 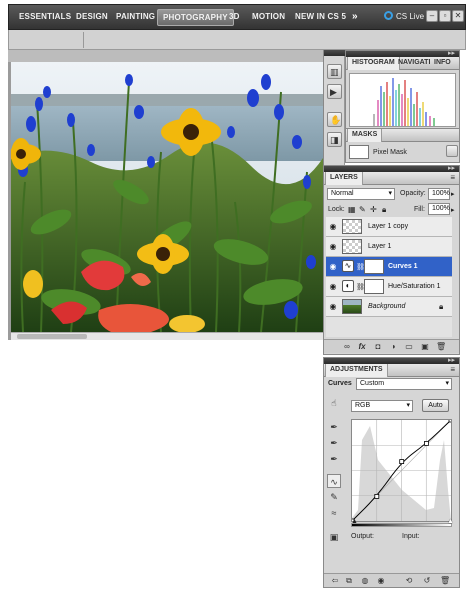 I want to click on fx-icon: fx, so click(x=362, y=347).